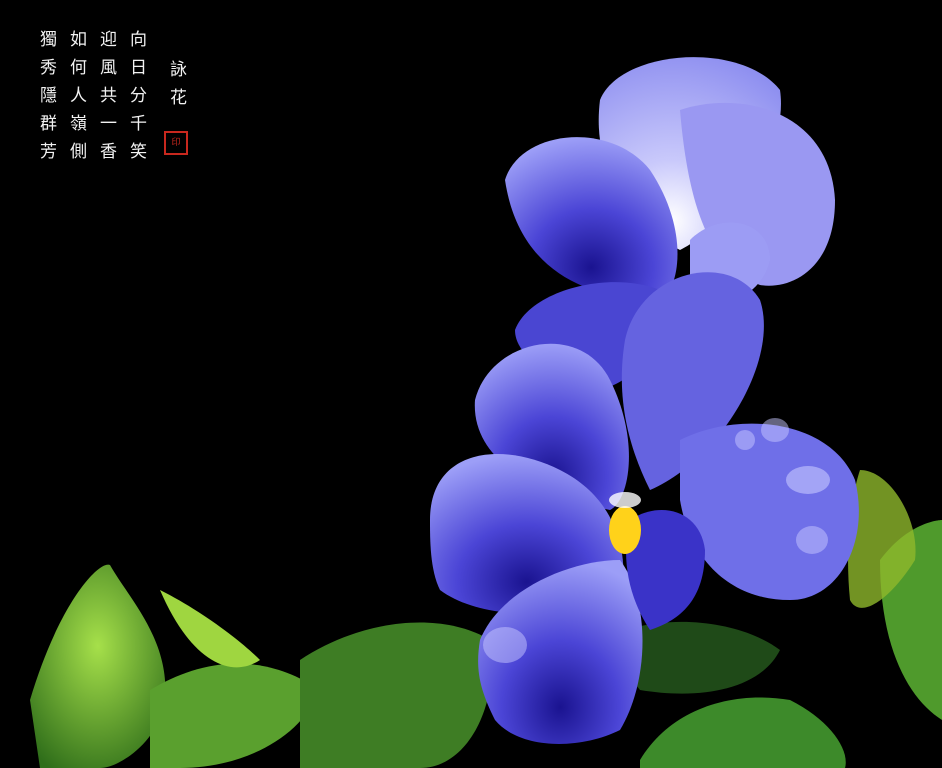 This screenshot has height=768, width=942. Describe the element at coordinates (76, 100) in the screenshot. I see `poem-line: 如何人嶺側` at that location.